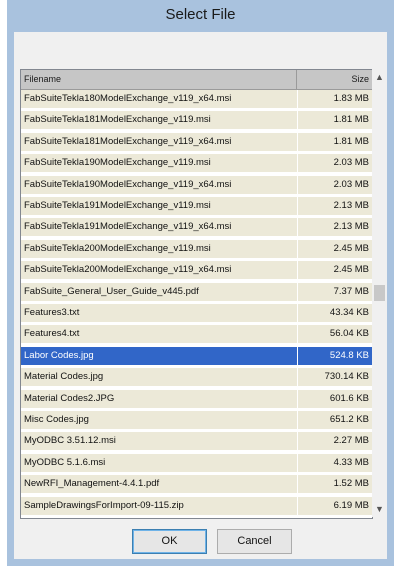 Image resolution: width=401 pixels, height=566 pixels. Describe the element at coordinates (335, 377) in the screenshot. I see `size-cell: 730.14 KB` at that location.